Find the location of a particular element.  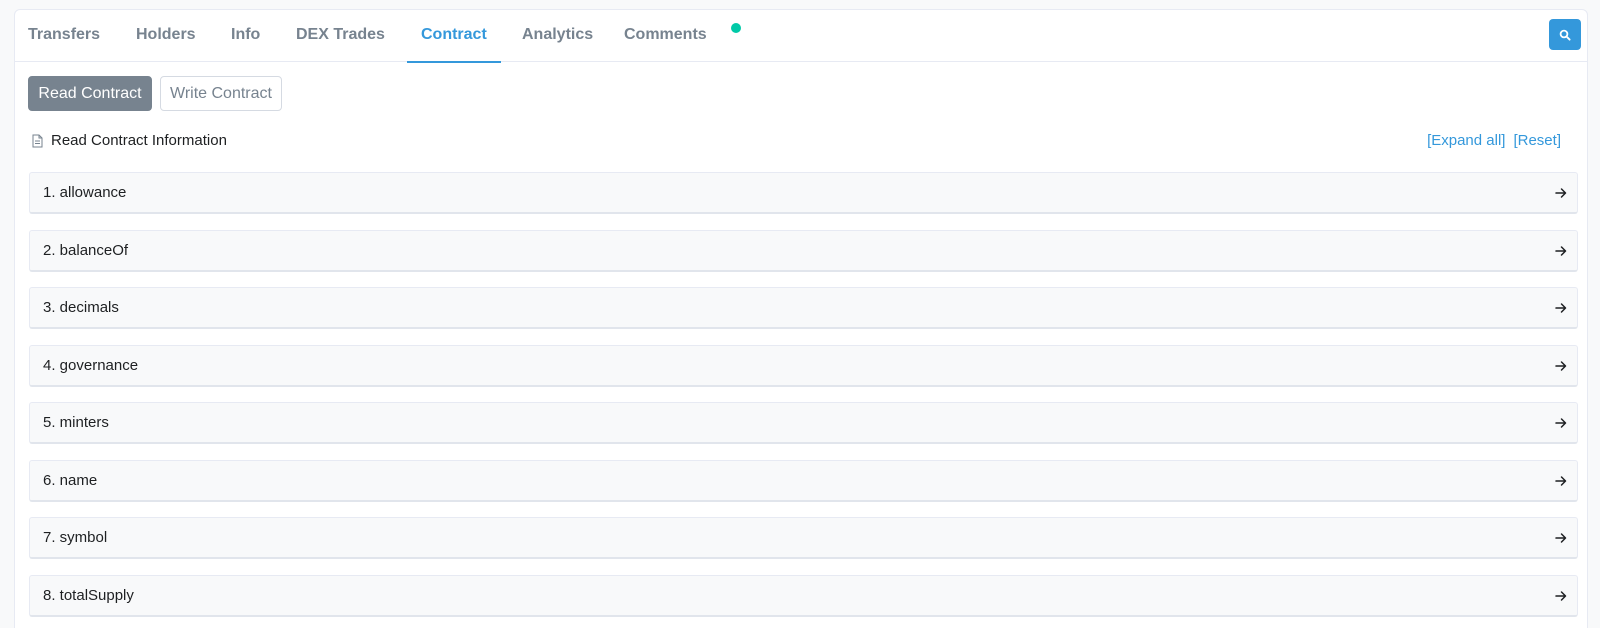

search-icon is located at coordinates (1565, 35).